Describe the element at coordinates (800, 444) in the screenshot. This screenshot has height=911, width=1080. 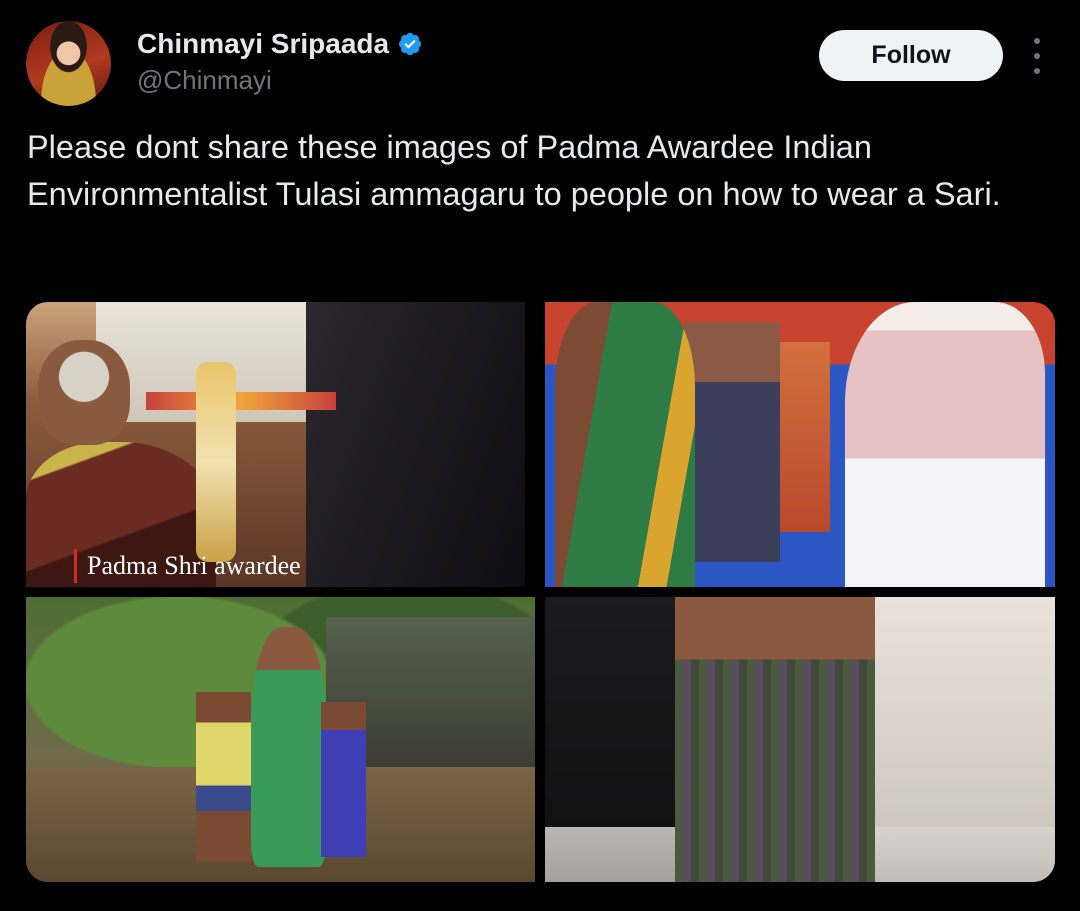
I see `photo-felicitation` at that location.